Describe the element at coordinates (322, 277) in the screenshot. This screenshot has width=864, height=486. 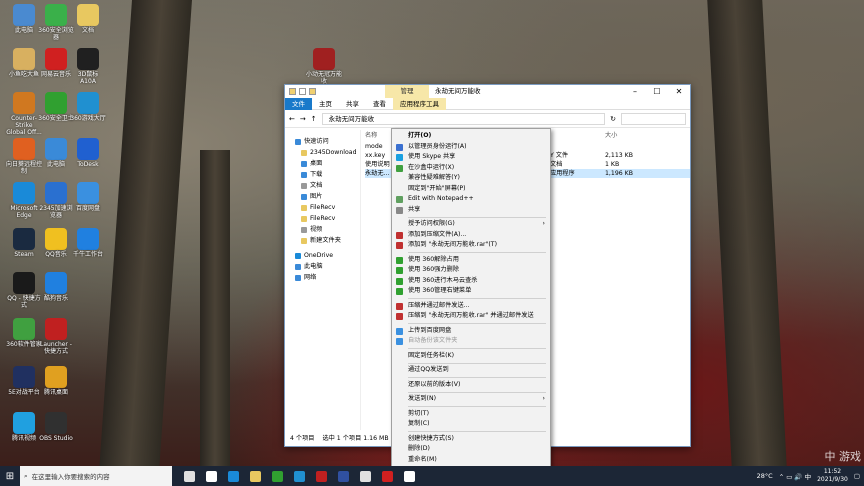
I see `nav-item: 网络` at that location.